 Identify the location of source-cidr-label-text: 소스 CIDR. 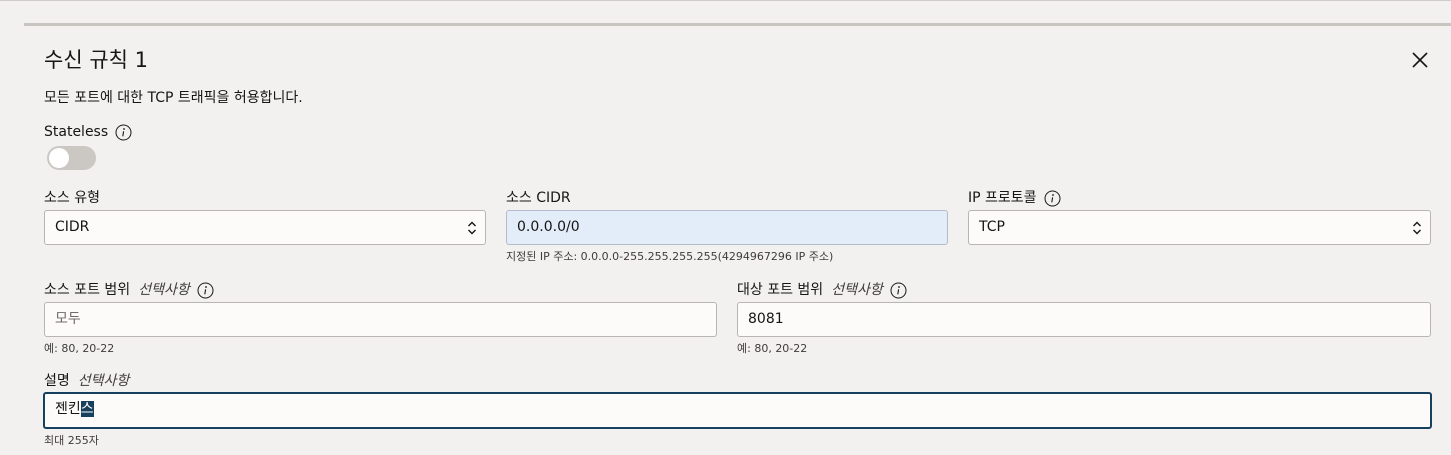
(538, 198).